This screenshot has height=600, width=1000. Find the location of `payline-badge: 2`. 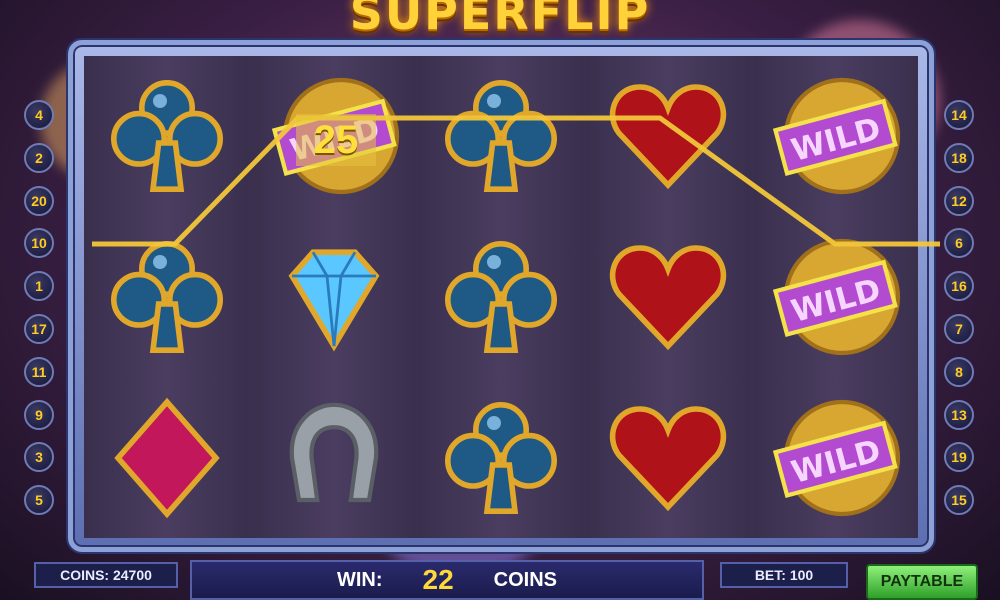

payline-badge: 2 is located at coordinates (39, 157).